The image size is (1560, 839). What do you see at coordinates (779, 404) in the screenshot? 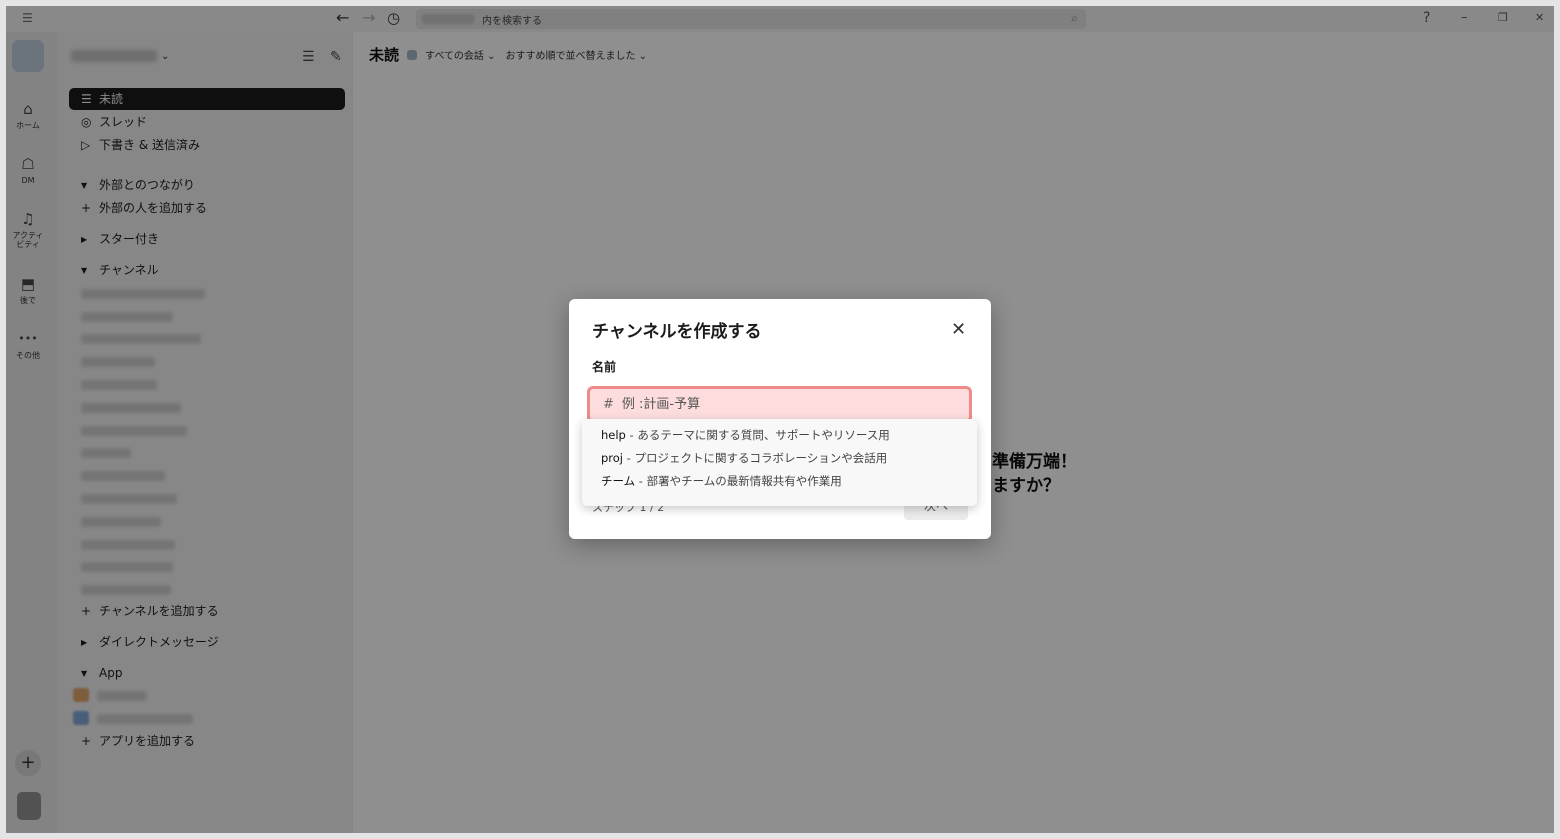
I see `channel-name-input: # 例 :計画-予算` at bounding box center [779, 404].